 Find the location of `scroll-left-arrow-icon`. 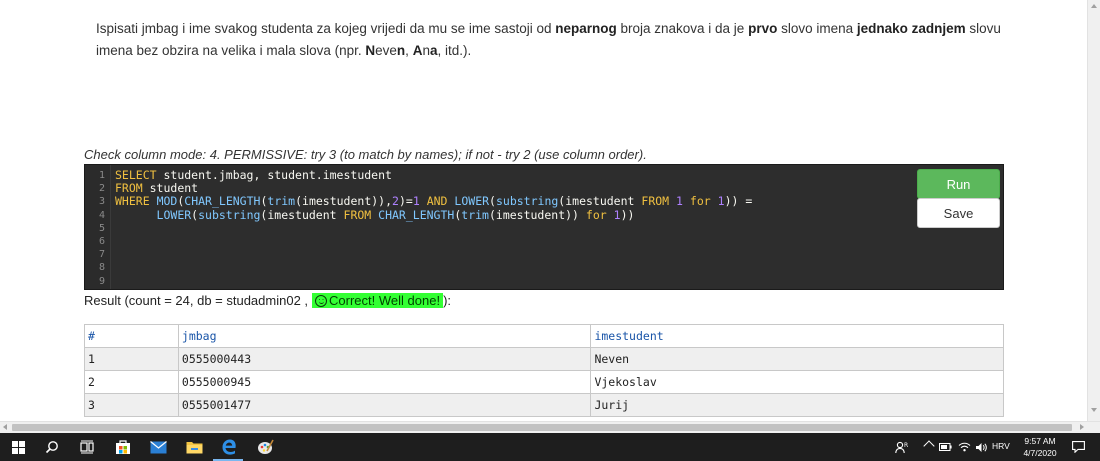

scroll-left-arrow-icon is located at coordinates (5, 427).